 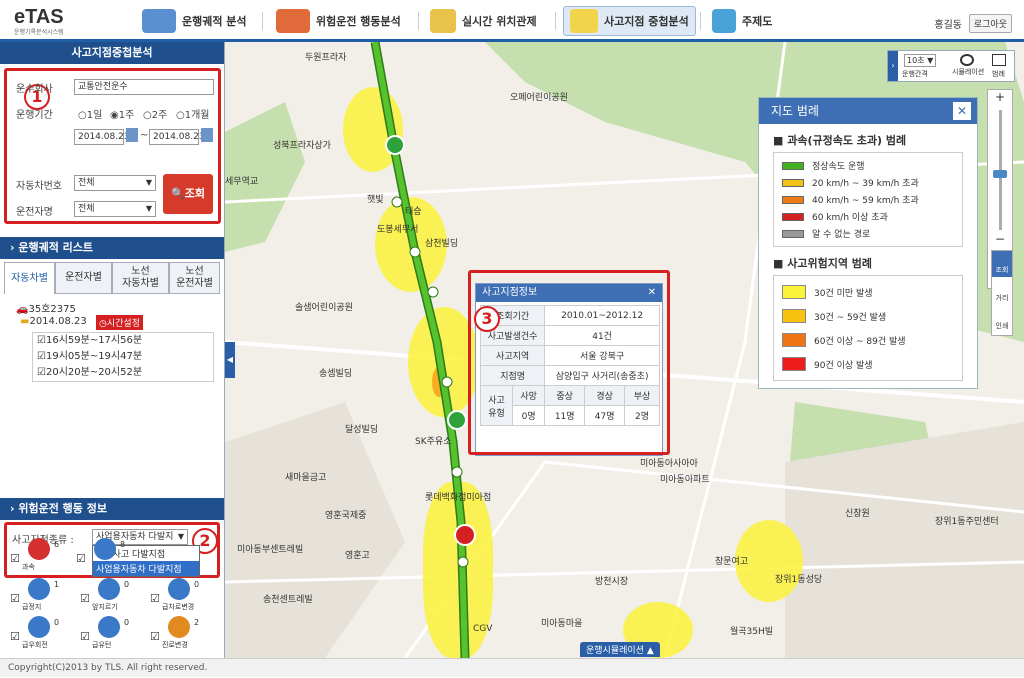 I want to click on risk-label: 급우회전, so click(x=35, y=645).